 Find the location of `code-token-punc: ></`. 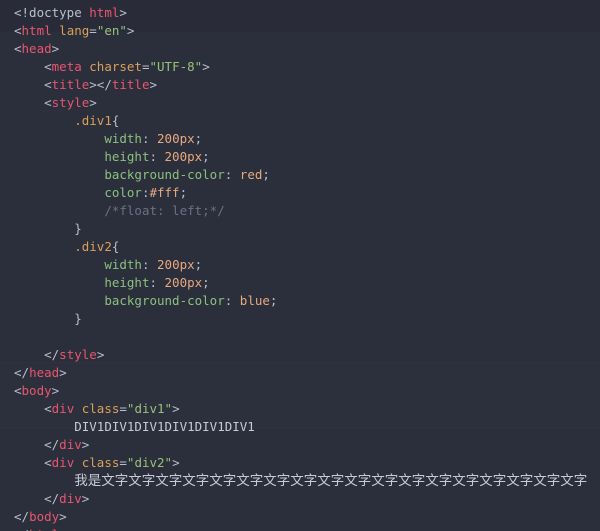

code-token-punc: ></ is located at coordinates (100, 84).